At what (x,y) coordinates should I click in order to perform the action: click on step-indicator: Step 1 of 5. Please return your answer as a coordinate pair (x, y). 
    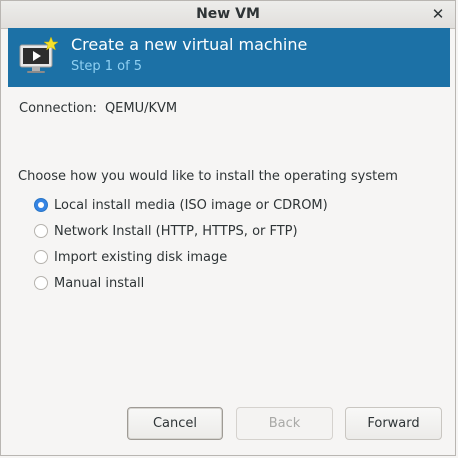
    Looking at the image, I should click on (107, 66).